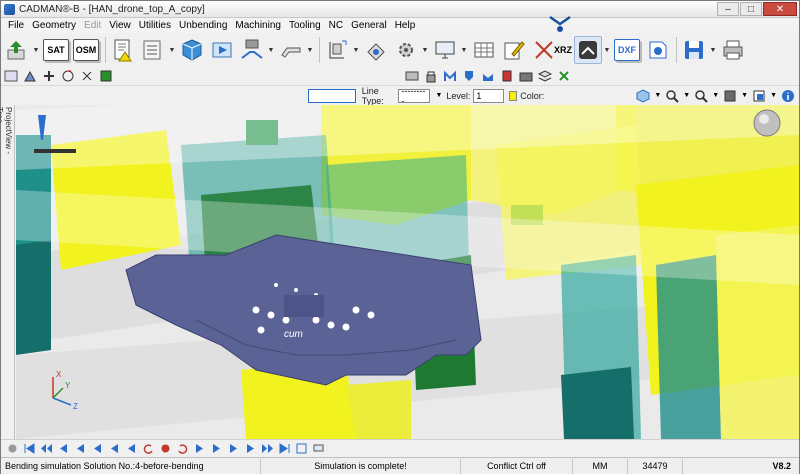 This screenshot has width=800, height=474. I want to click on first-frame-button, so click(29, 448).